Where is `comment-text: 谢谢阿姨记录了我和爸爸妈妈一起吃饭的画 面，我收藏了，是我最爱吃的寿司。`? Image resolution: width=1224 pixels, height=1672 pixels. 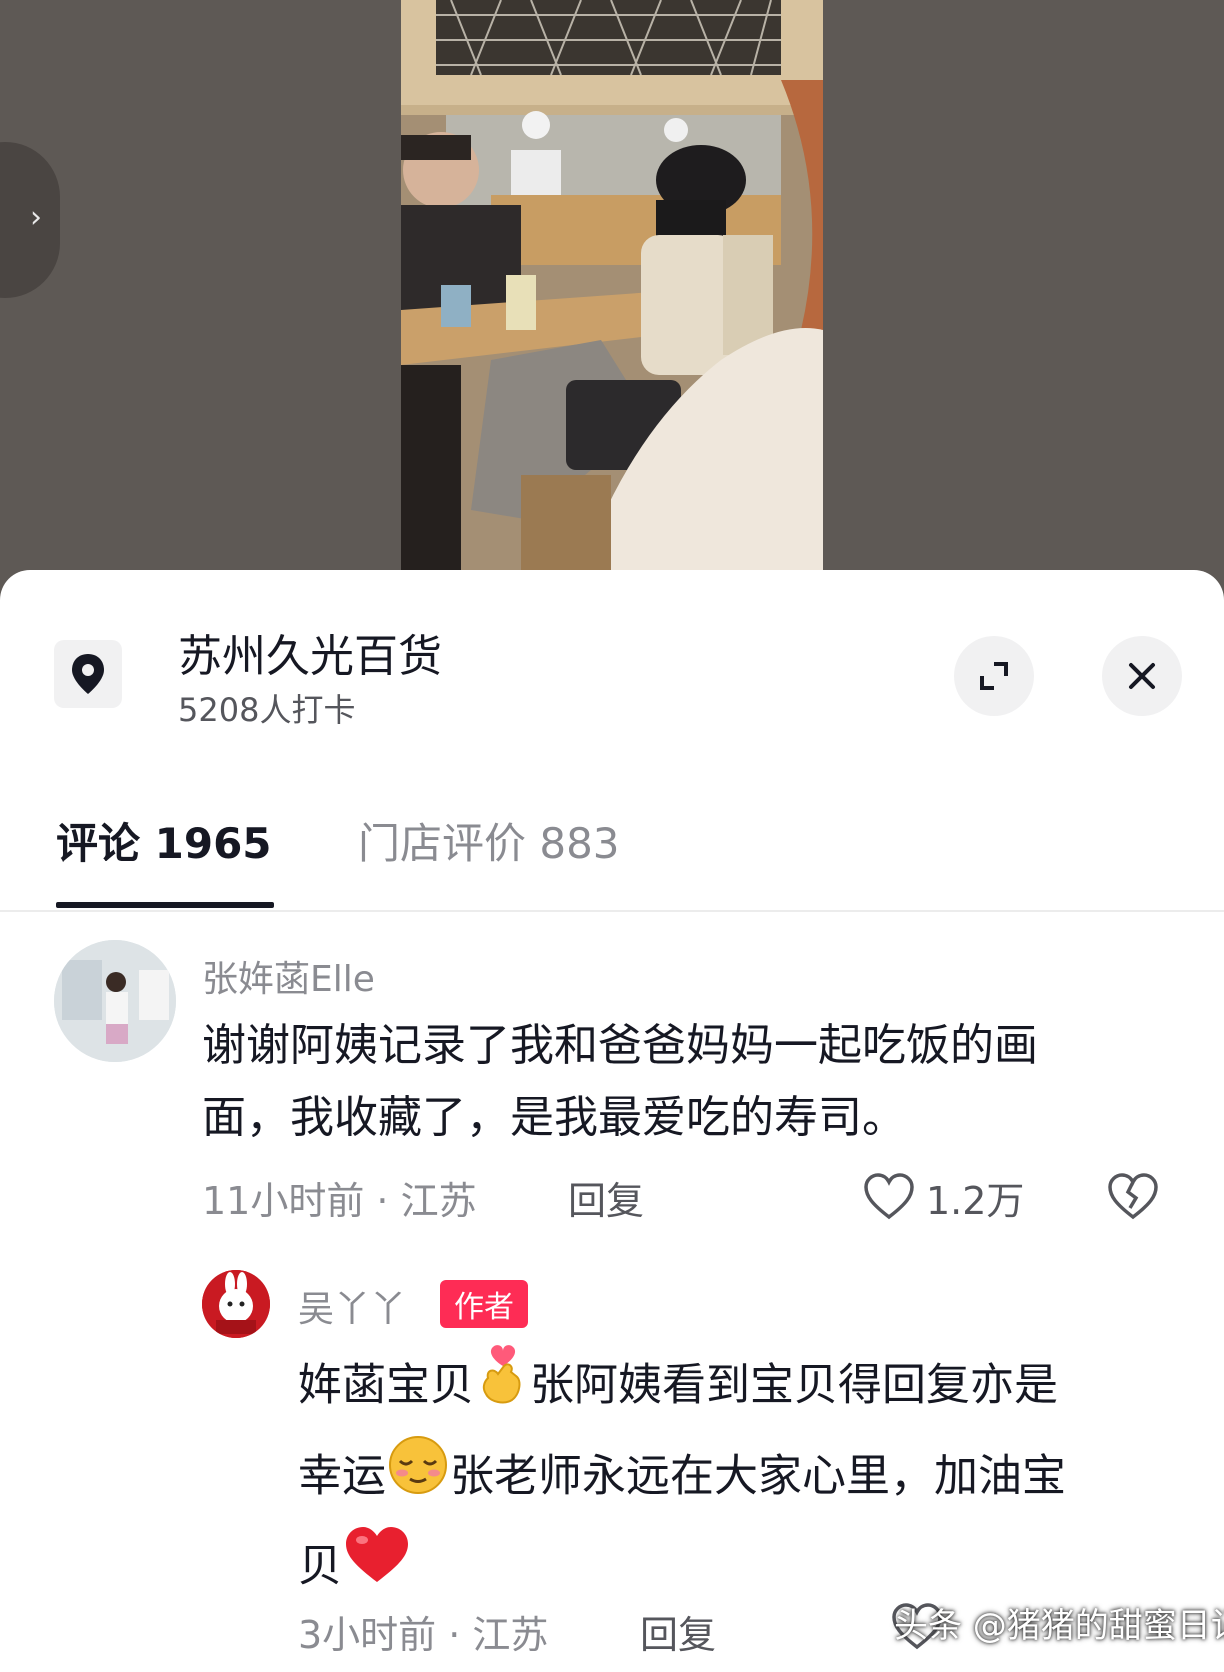
comment-text: 谢谢阿姨记录了我和爸爸妈妈一起吃饭的画 面，我收藏了，是我最爱吃的寿司。 is located at coordinates (697, 1082).